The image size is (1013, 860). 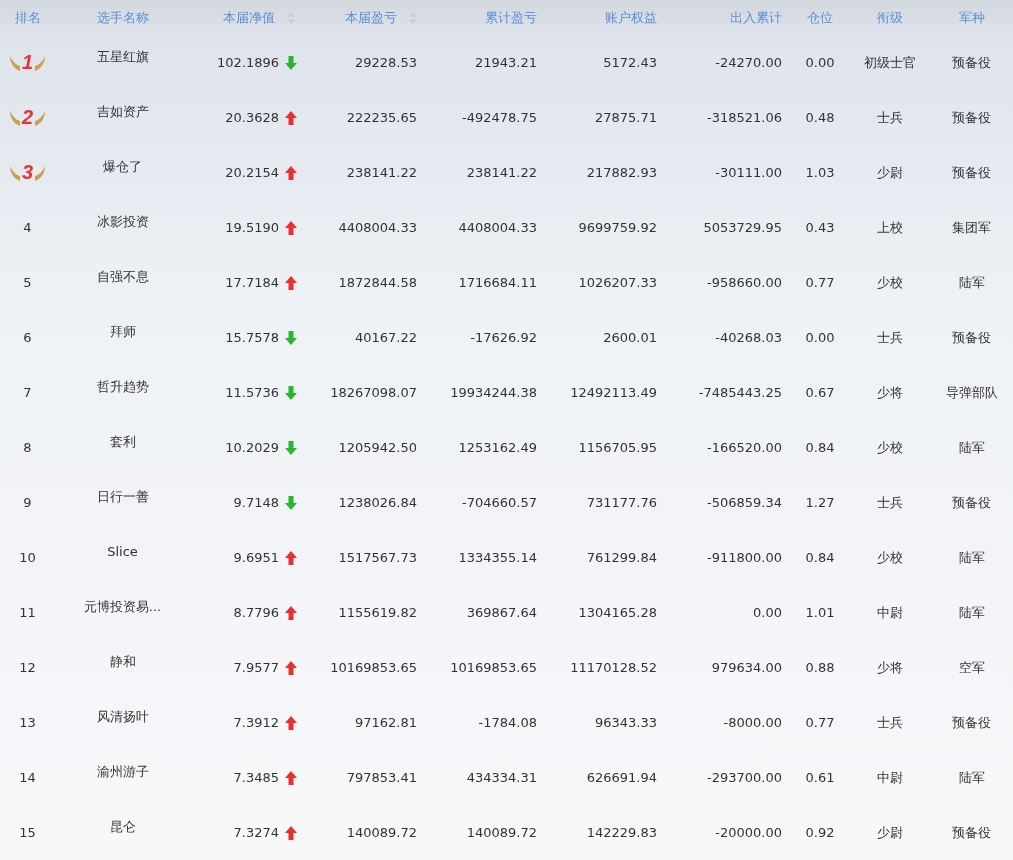 I want to click on column-header: 衔级, so click(x=890, y=17).